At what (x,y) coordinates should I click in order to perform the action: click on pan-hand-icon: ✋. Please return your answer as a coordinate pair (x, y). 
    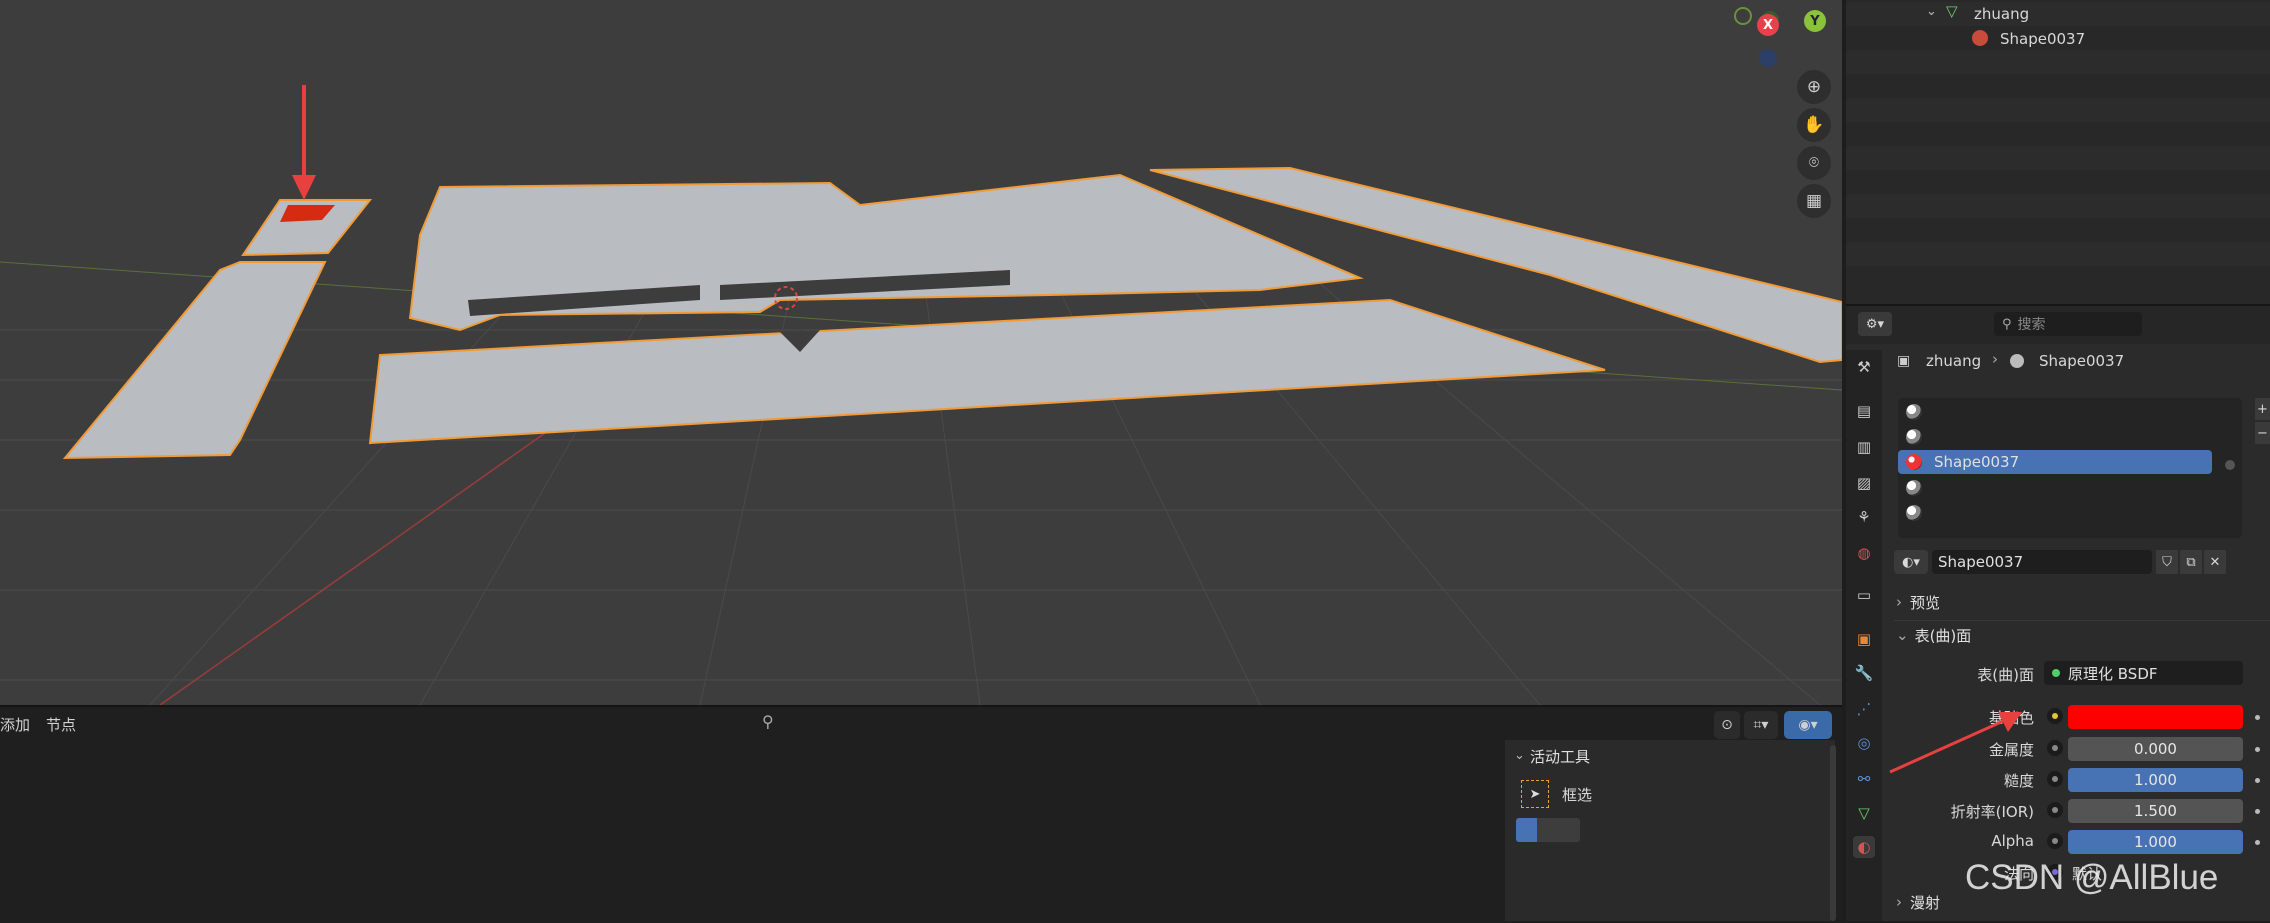
    Looking at the image, I should click on (1814, 125).